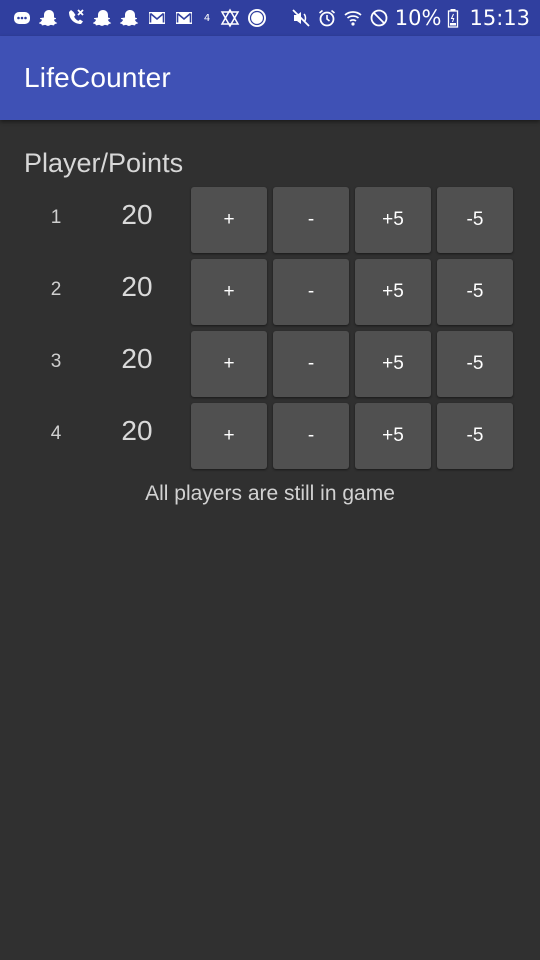 This screenshot has height=960, width=540. I want to click on player-row-2: 2 20 + - +5 -5, so click(270, 292).